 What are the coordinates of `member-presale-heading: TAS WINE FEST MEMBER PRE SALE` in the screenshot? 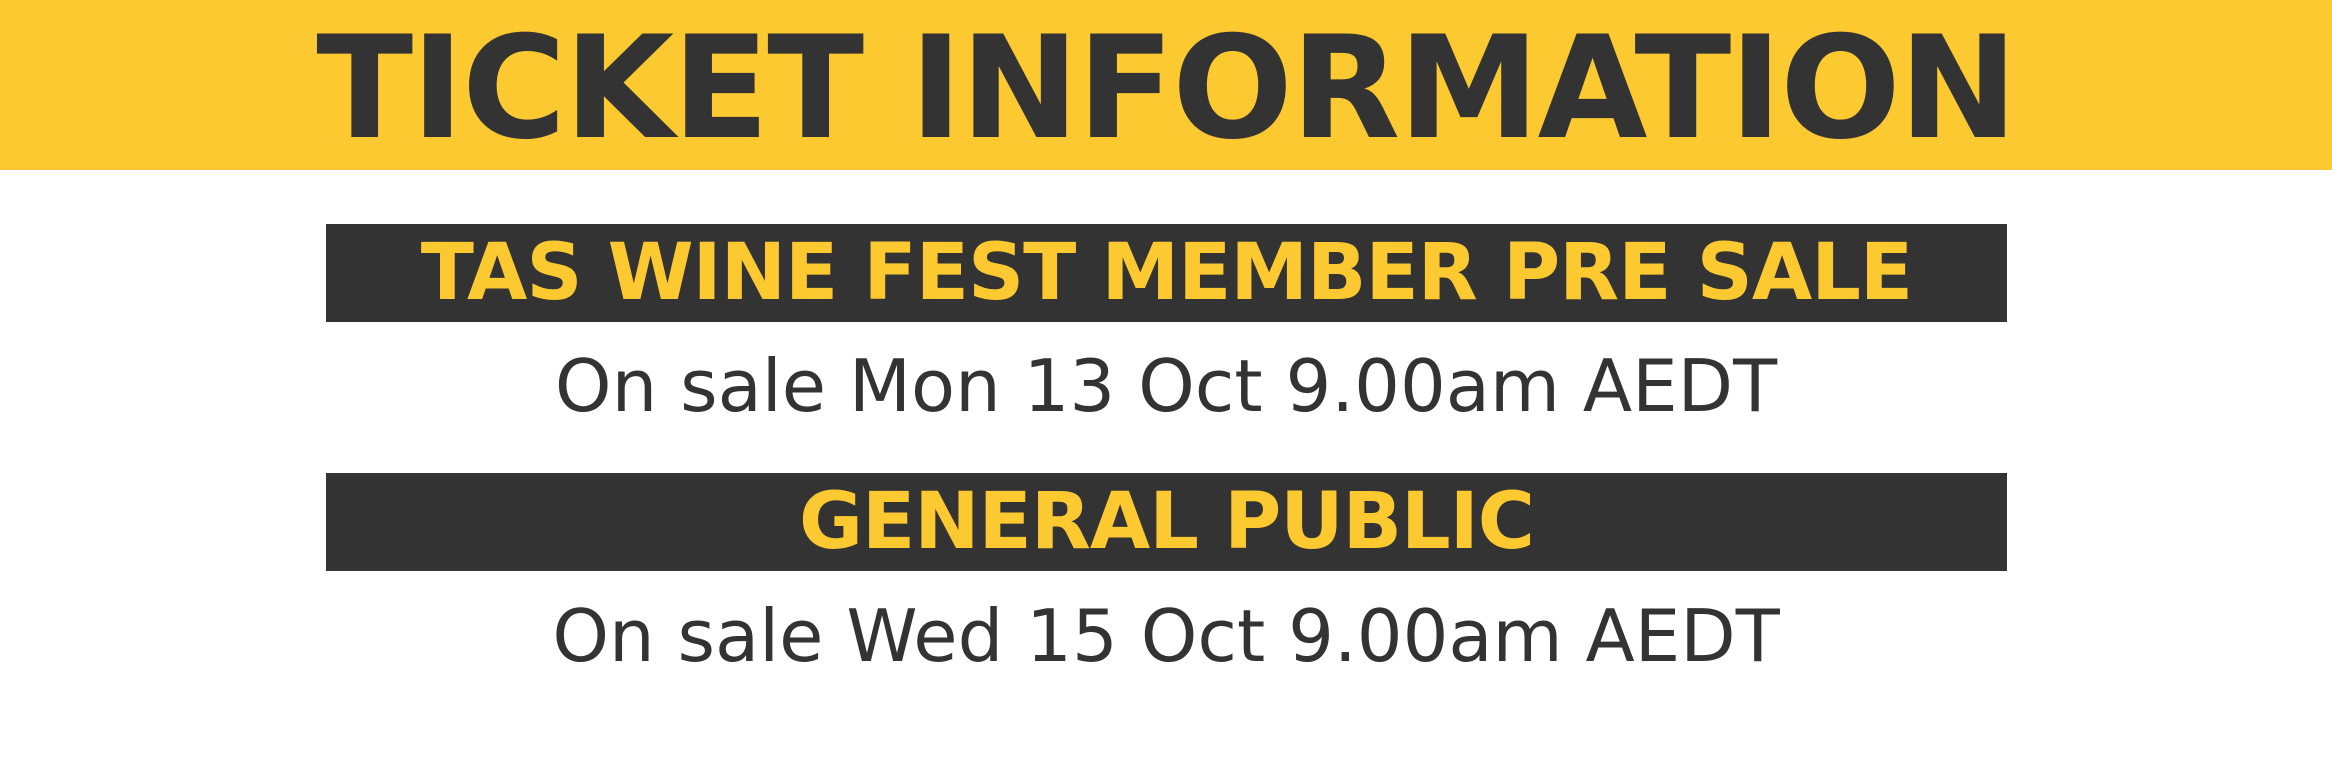 It's located at (1166, 273).